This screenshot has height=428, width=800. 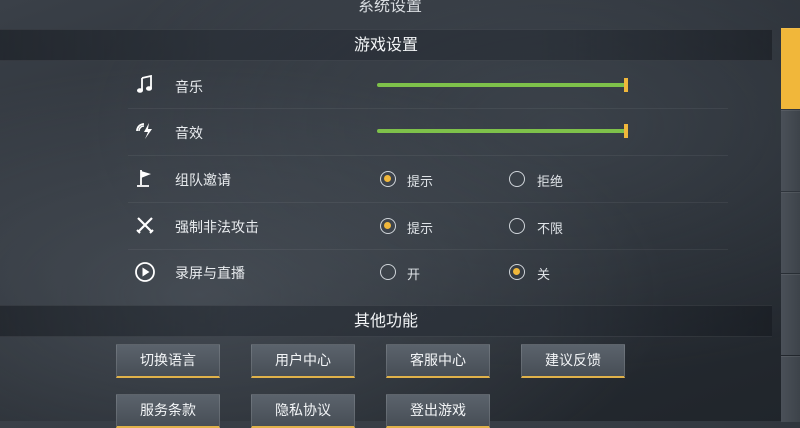 I want to click on forced-attack-option-unlimited-radio, so click(x=517, y=226).